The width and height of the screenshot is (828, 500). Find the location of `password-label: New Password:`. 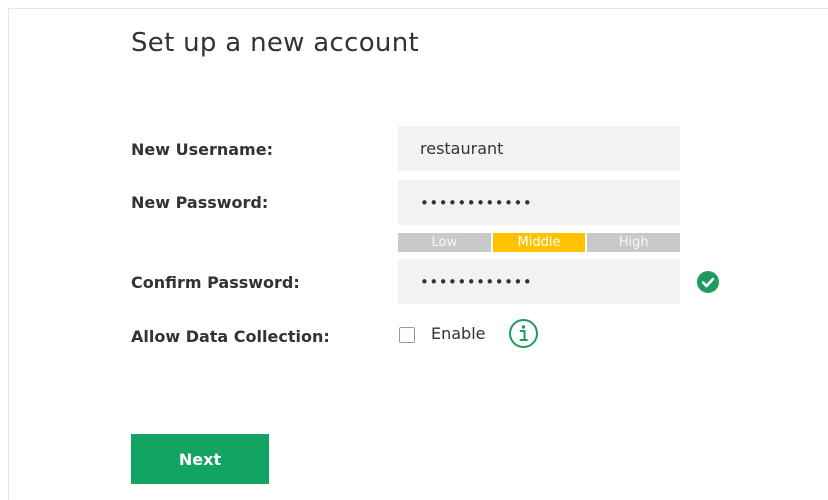

password-label: New Password: is located at coordinates (200, 202).